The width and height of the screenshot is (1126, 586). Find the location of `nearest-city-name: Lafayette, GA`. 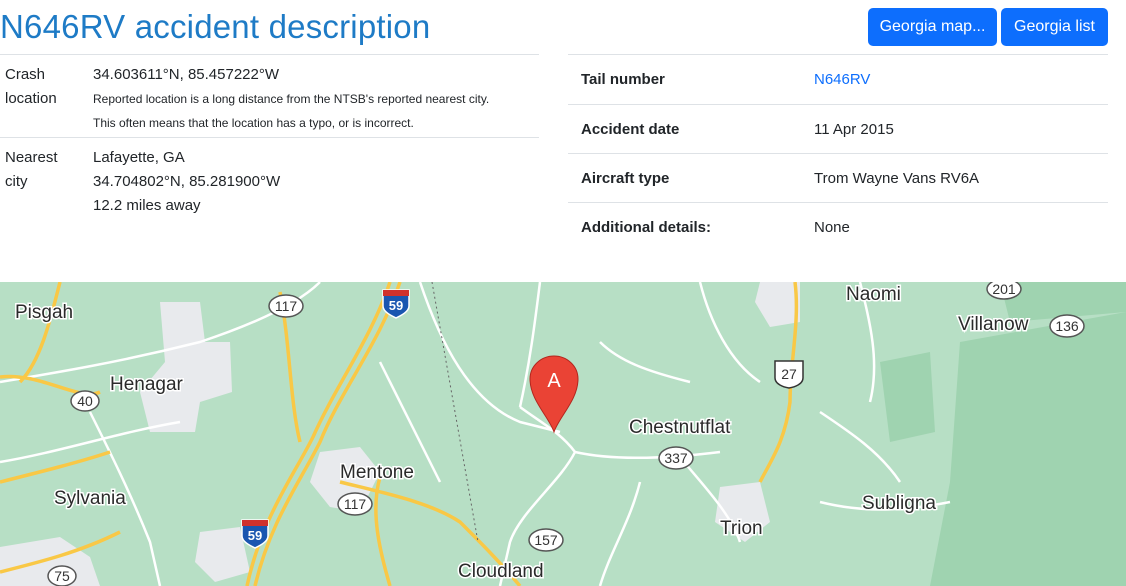

nearest-city-name: Lafayette, GA is located at coordinates (139, 157).